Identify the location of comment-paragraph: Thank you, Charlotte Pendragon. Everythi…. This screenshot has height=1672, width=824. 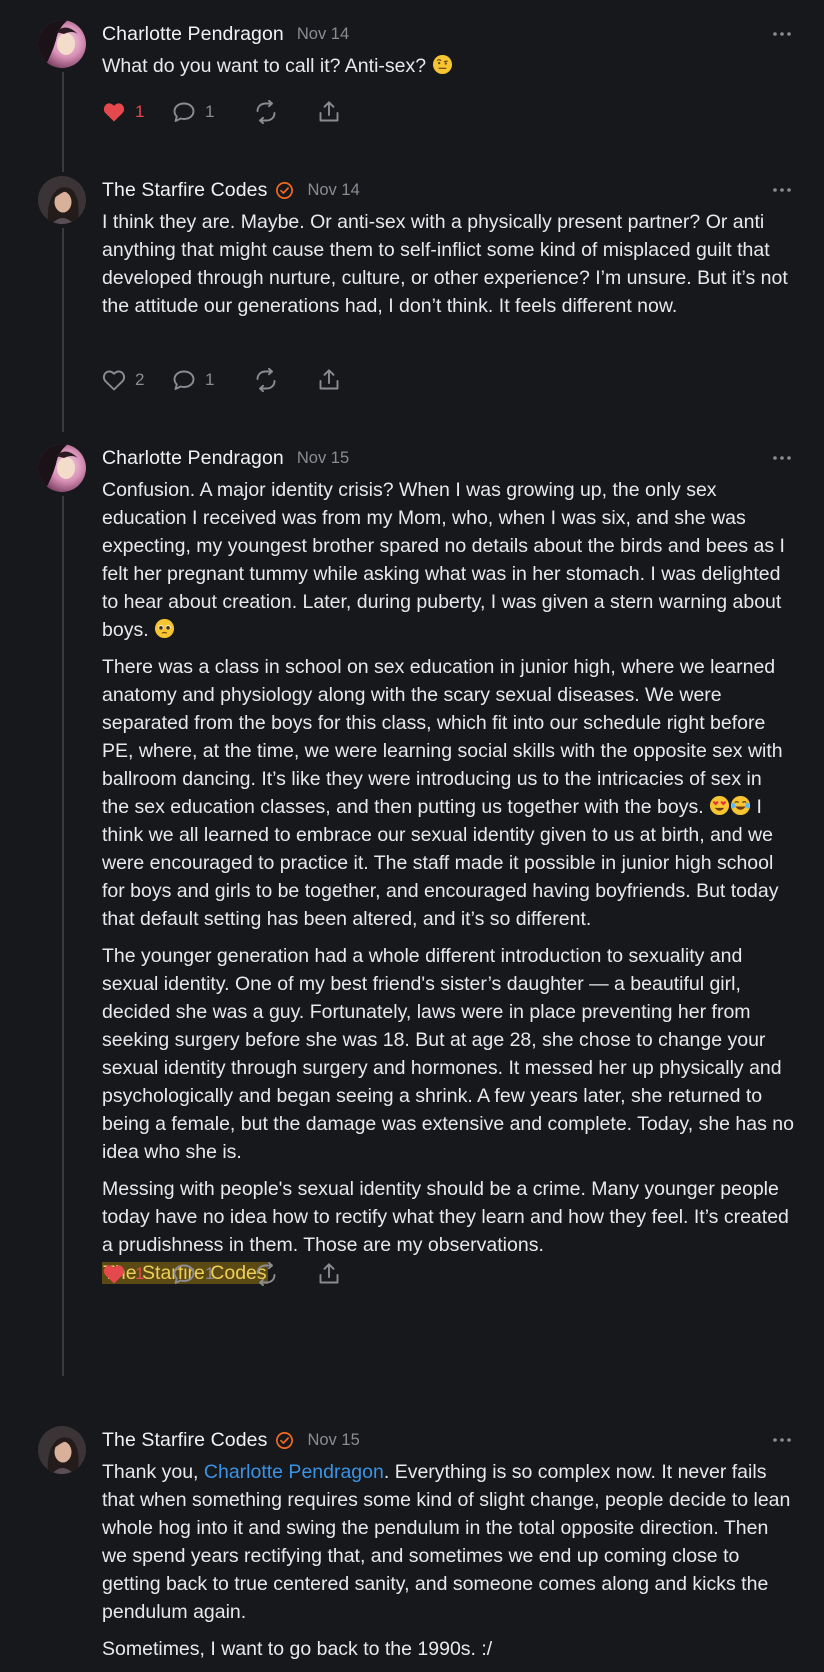
(446, 1542).